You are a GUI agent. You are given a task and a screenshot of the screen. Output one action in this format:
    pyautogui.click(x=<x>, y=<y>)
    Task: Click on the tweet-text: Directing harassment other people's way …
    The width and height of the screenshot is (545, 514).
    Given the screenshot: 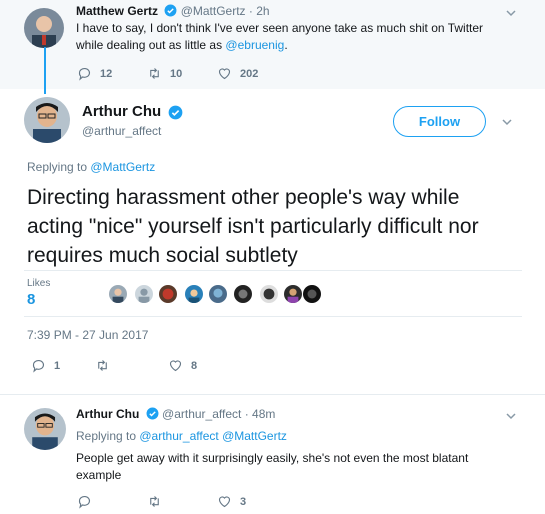 What is the action you would take?
    pyautogui.click(x=253, y=226)
    